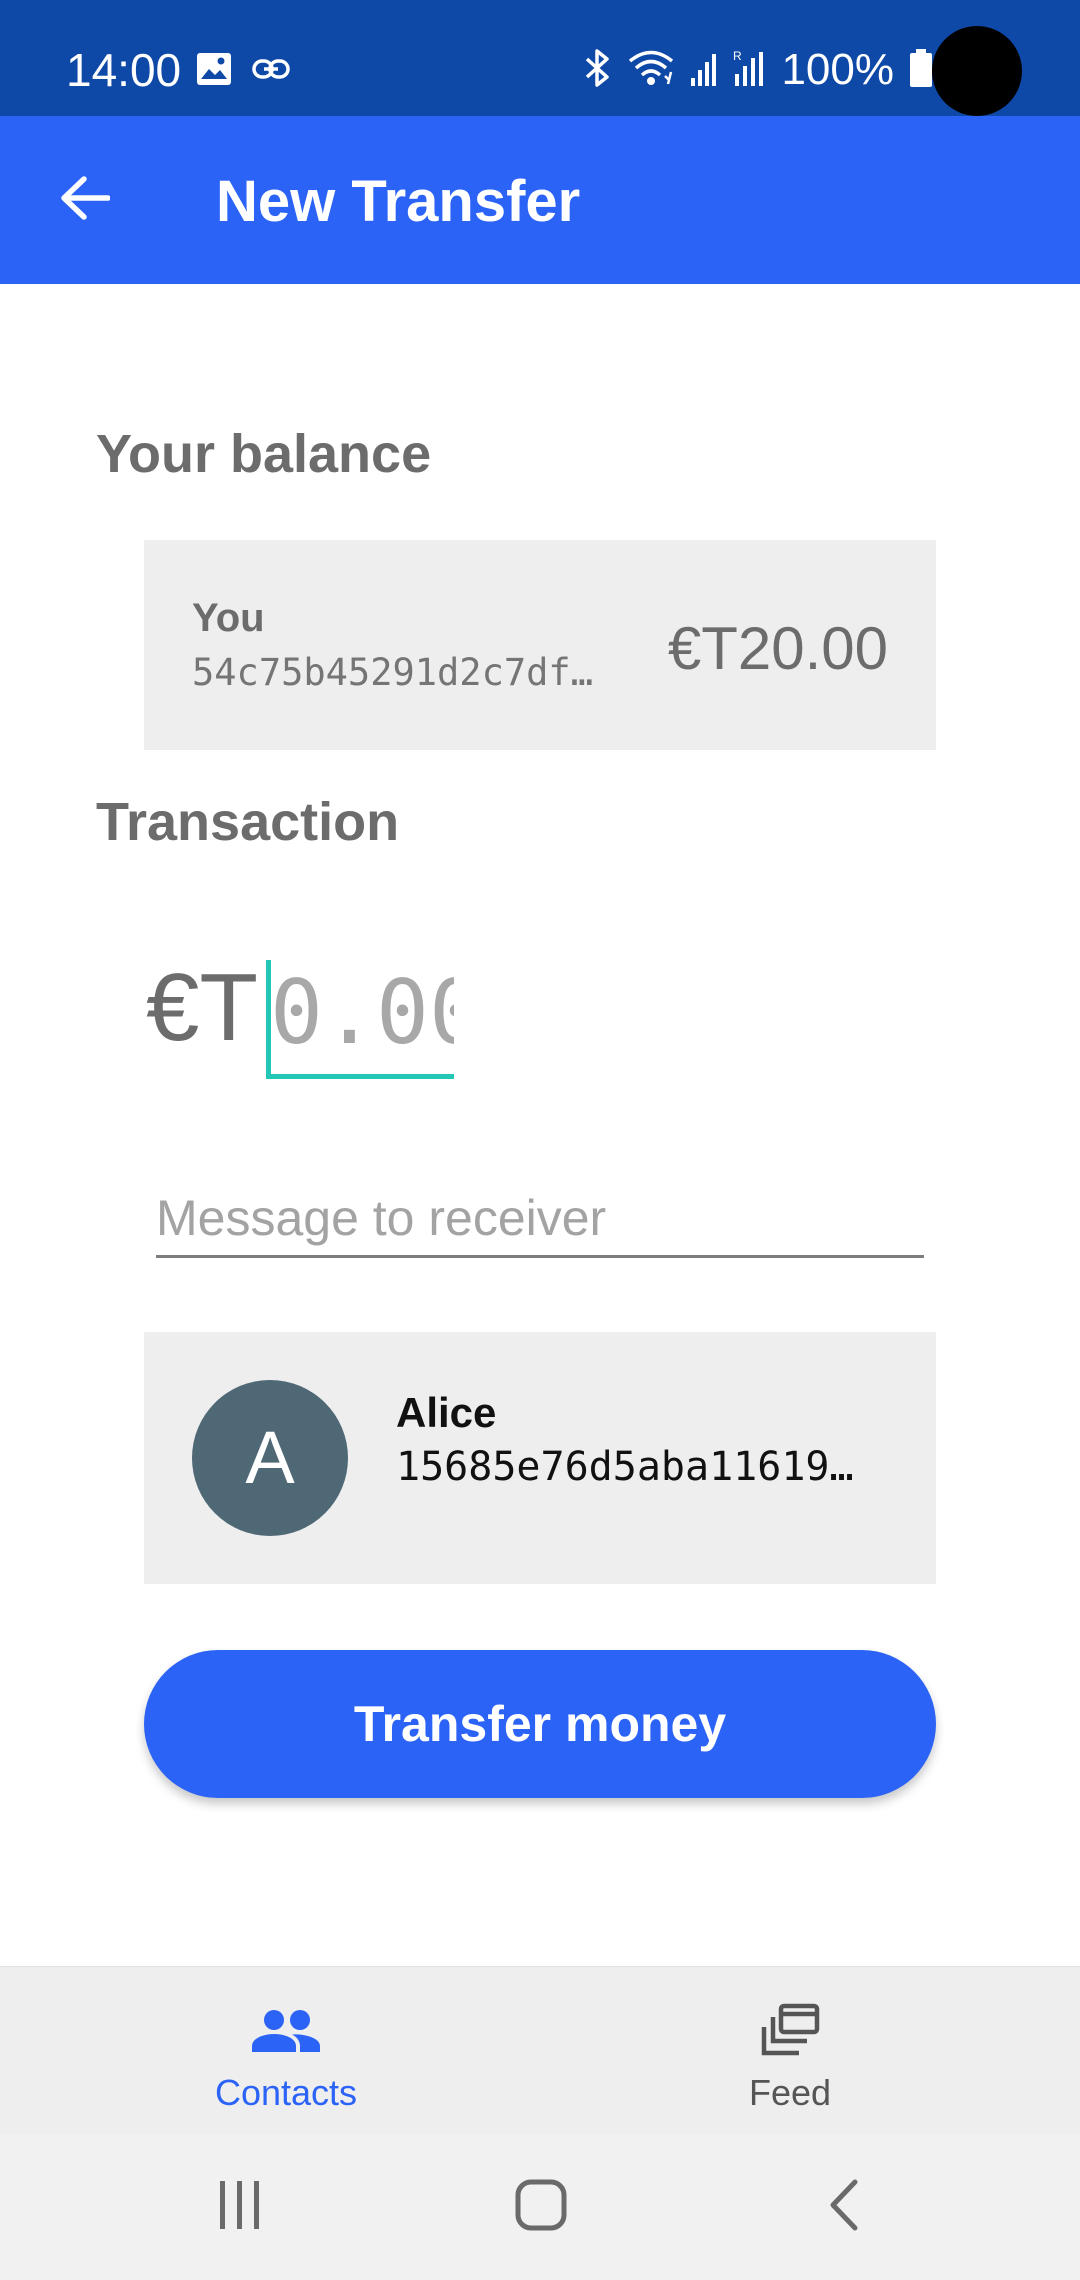 This screenshot has height=2280, width=1080. Describe the element at coordinates (228, 618) in the screenshot. I see `balance-owner-name: You` at that location.